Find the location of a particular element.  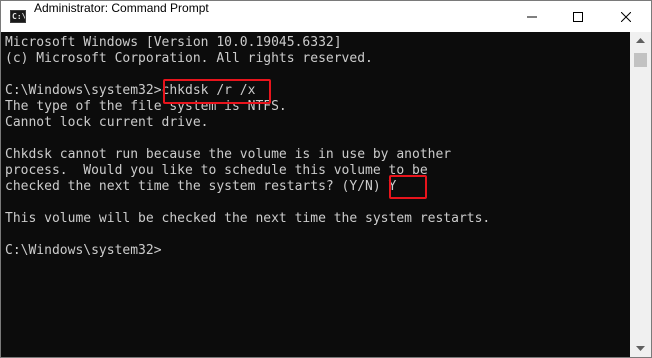

close-icon is located at coordinates (626, 16).